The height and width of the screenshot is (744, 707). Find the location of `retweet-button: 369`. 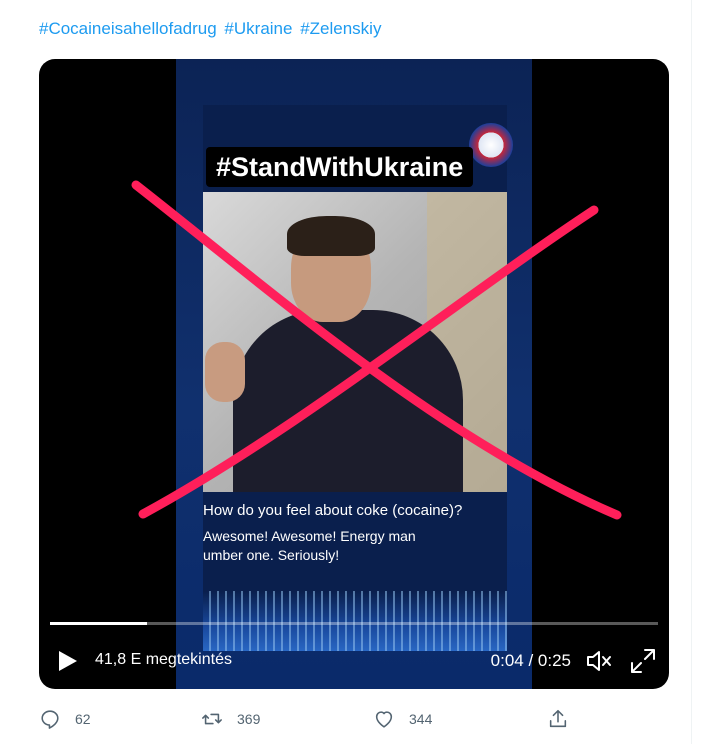

retweet-button: 369 is located at coordinates (230, 719).